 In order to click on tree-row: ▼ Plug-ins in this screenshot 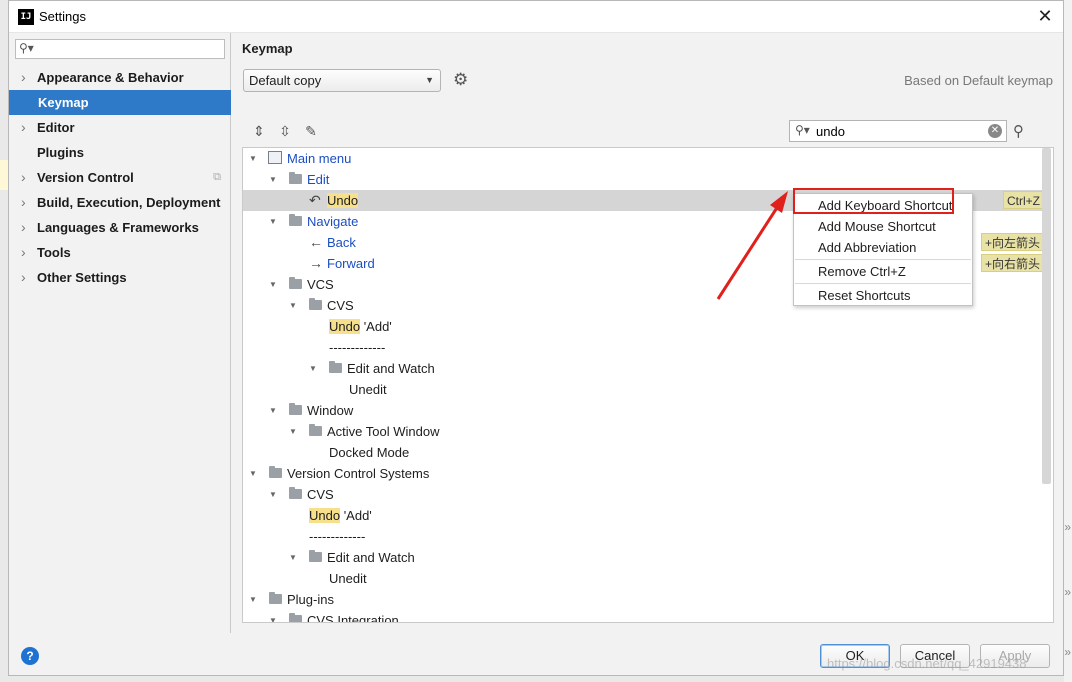, I will do `click(643, 599)`.